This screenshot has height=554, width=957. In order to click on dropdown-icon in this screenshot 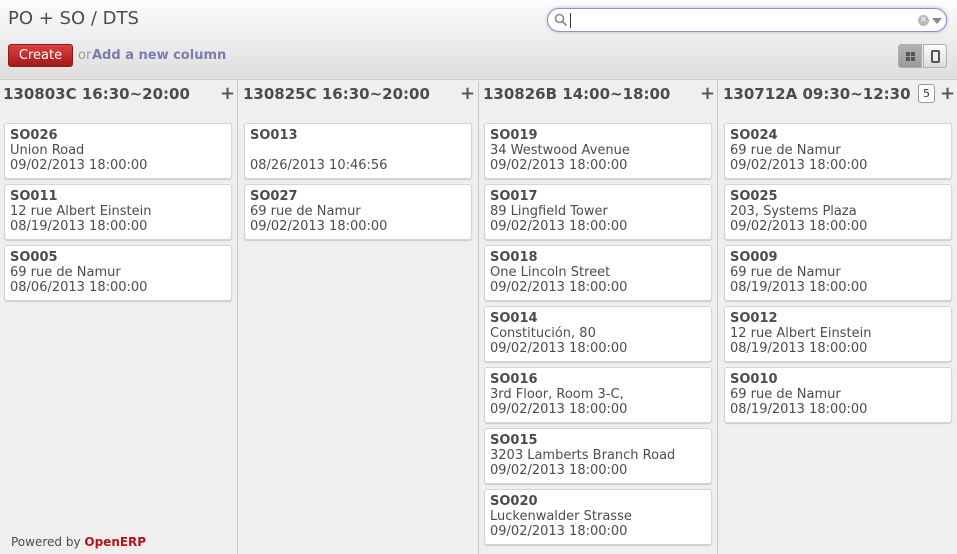, I will do `click(937, 21)`.